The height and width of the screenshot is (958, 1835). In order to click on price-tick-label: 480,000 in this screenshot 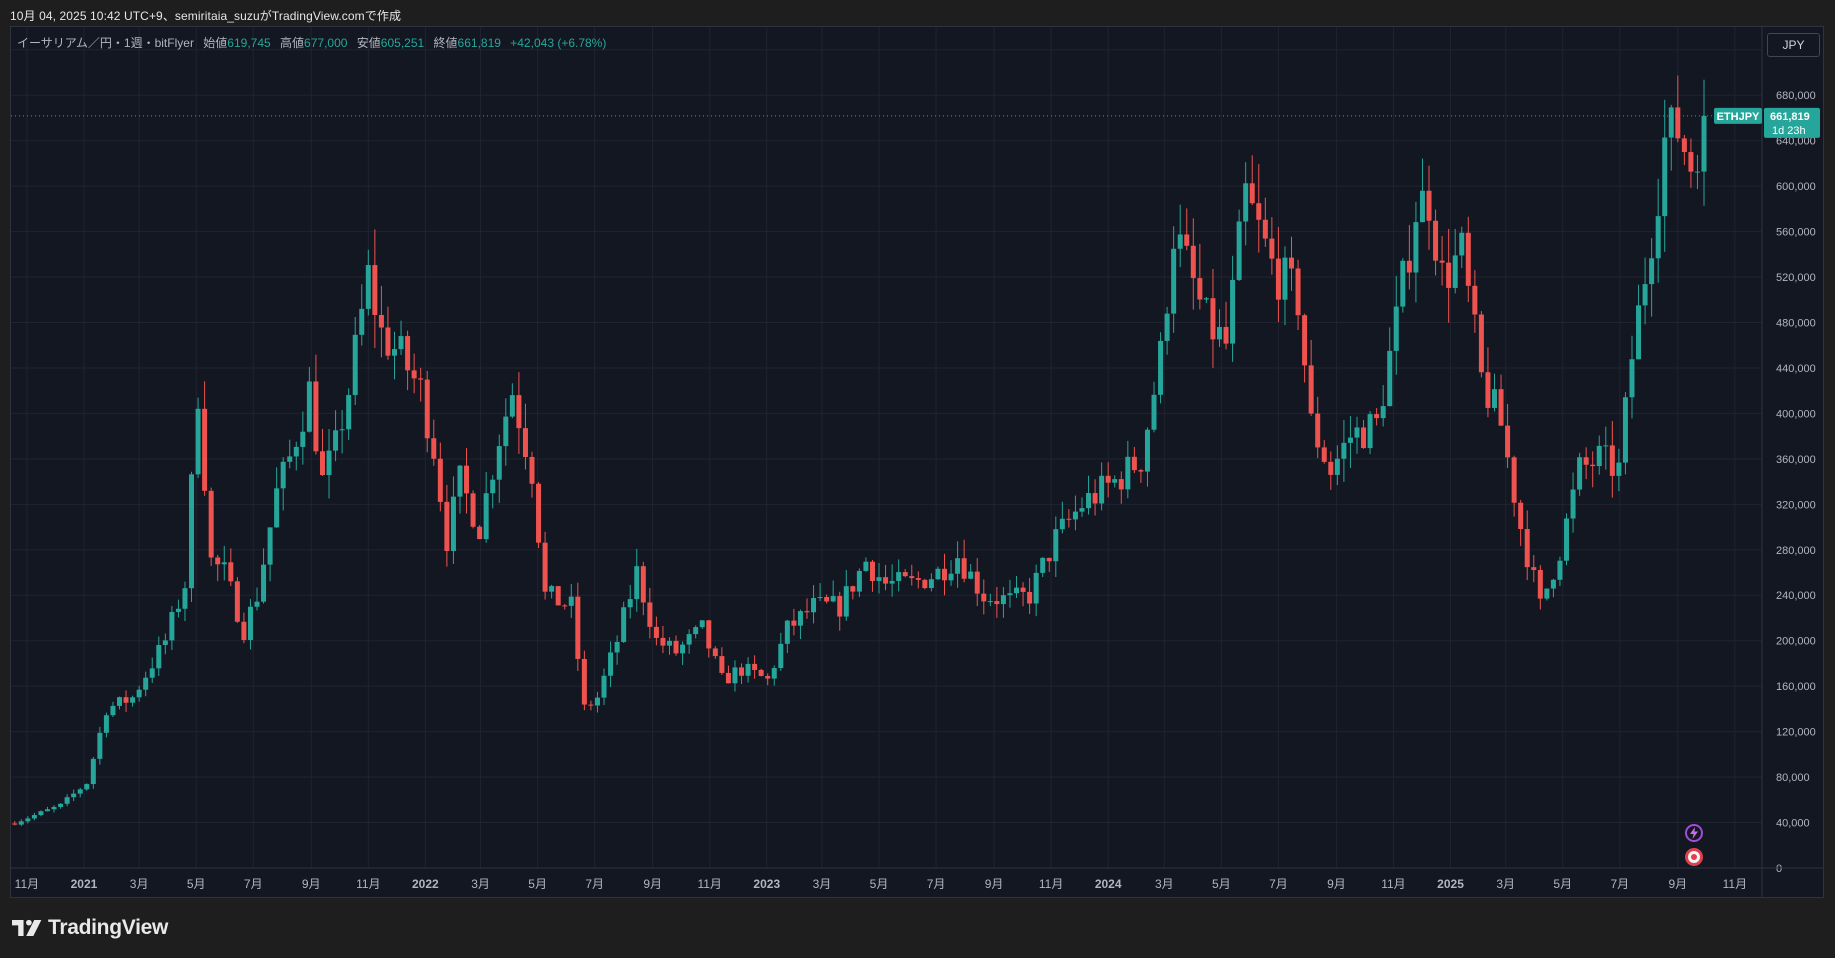, I will do `click(1796, 323)`.